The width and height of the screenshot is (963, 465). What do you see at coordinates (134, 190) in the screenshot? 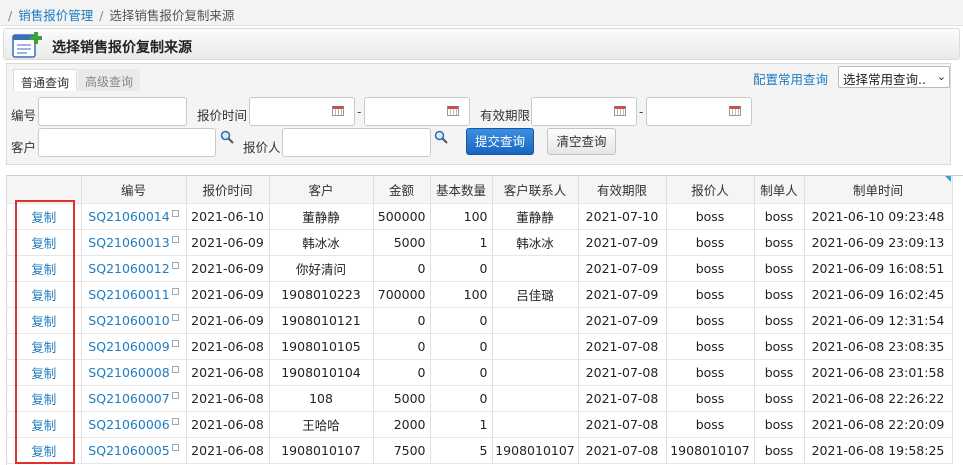
I see `column-header-code: 编号` at bounding box center [134, 190].